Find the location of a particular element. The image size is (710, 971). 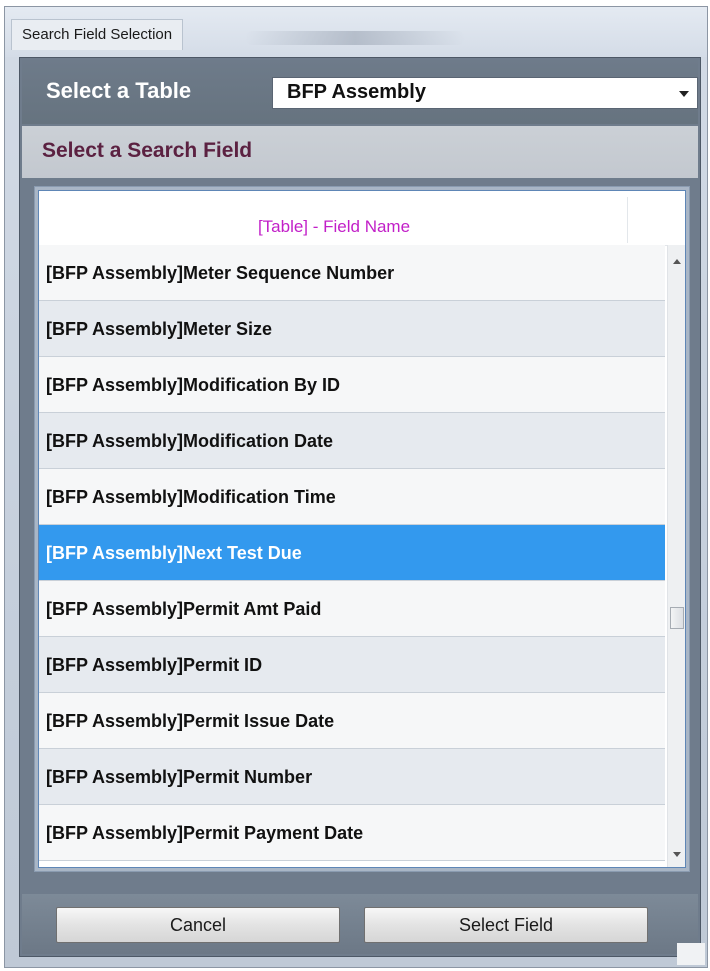

search-field-header: Select a Search Field is located at coordinates (360, 152).